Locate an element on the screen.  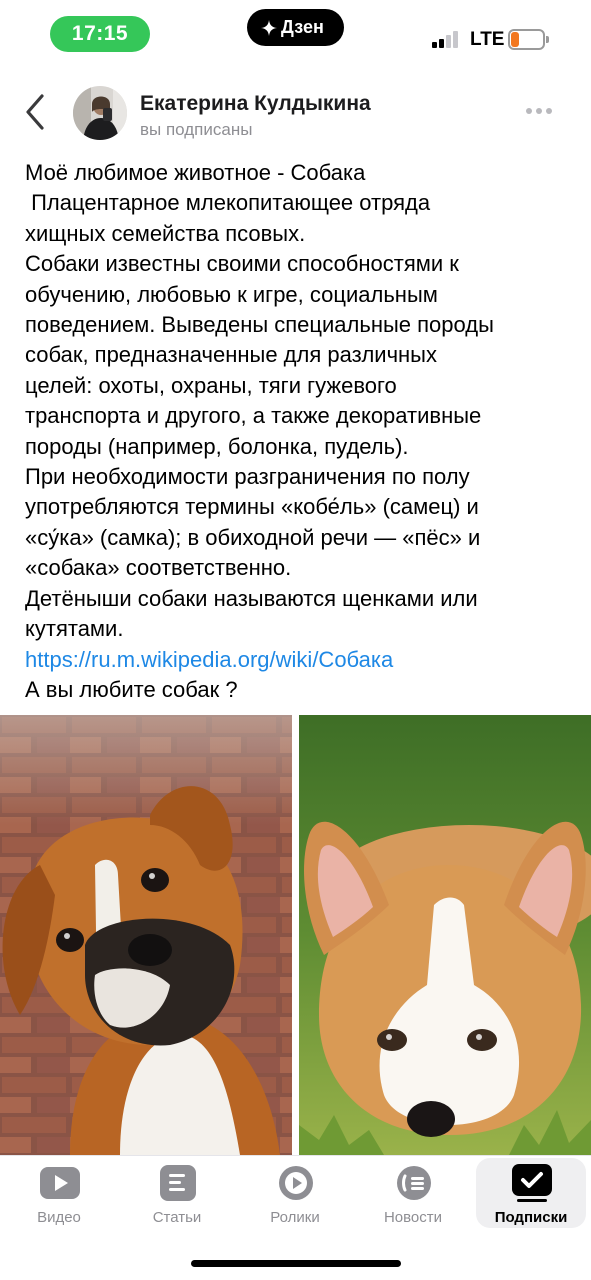
post-question: А вы любите собак ? is located at coordinates (131, 689).